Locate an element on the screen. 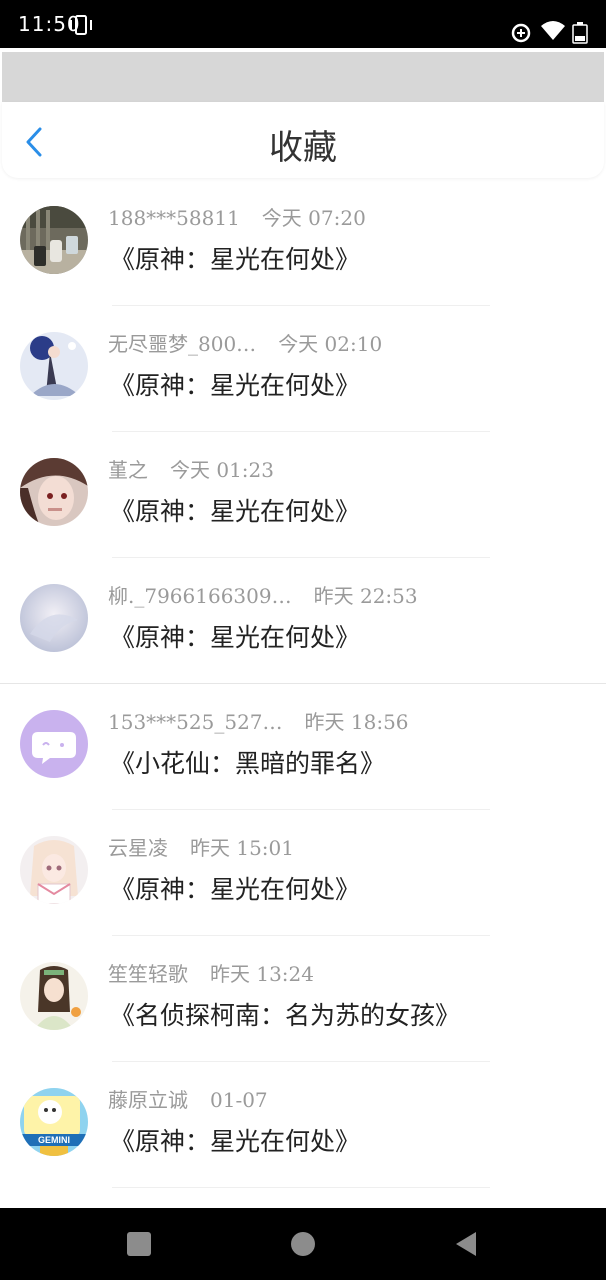 The width and height of the screenshot is (606, 1280). list-item: 柳._7966166309… 昨天 22:53 《原神：星光在何处》 is located at coordinates (303, 621).